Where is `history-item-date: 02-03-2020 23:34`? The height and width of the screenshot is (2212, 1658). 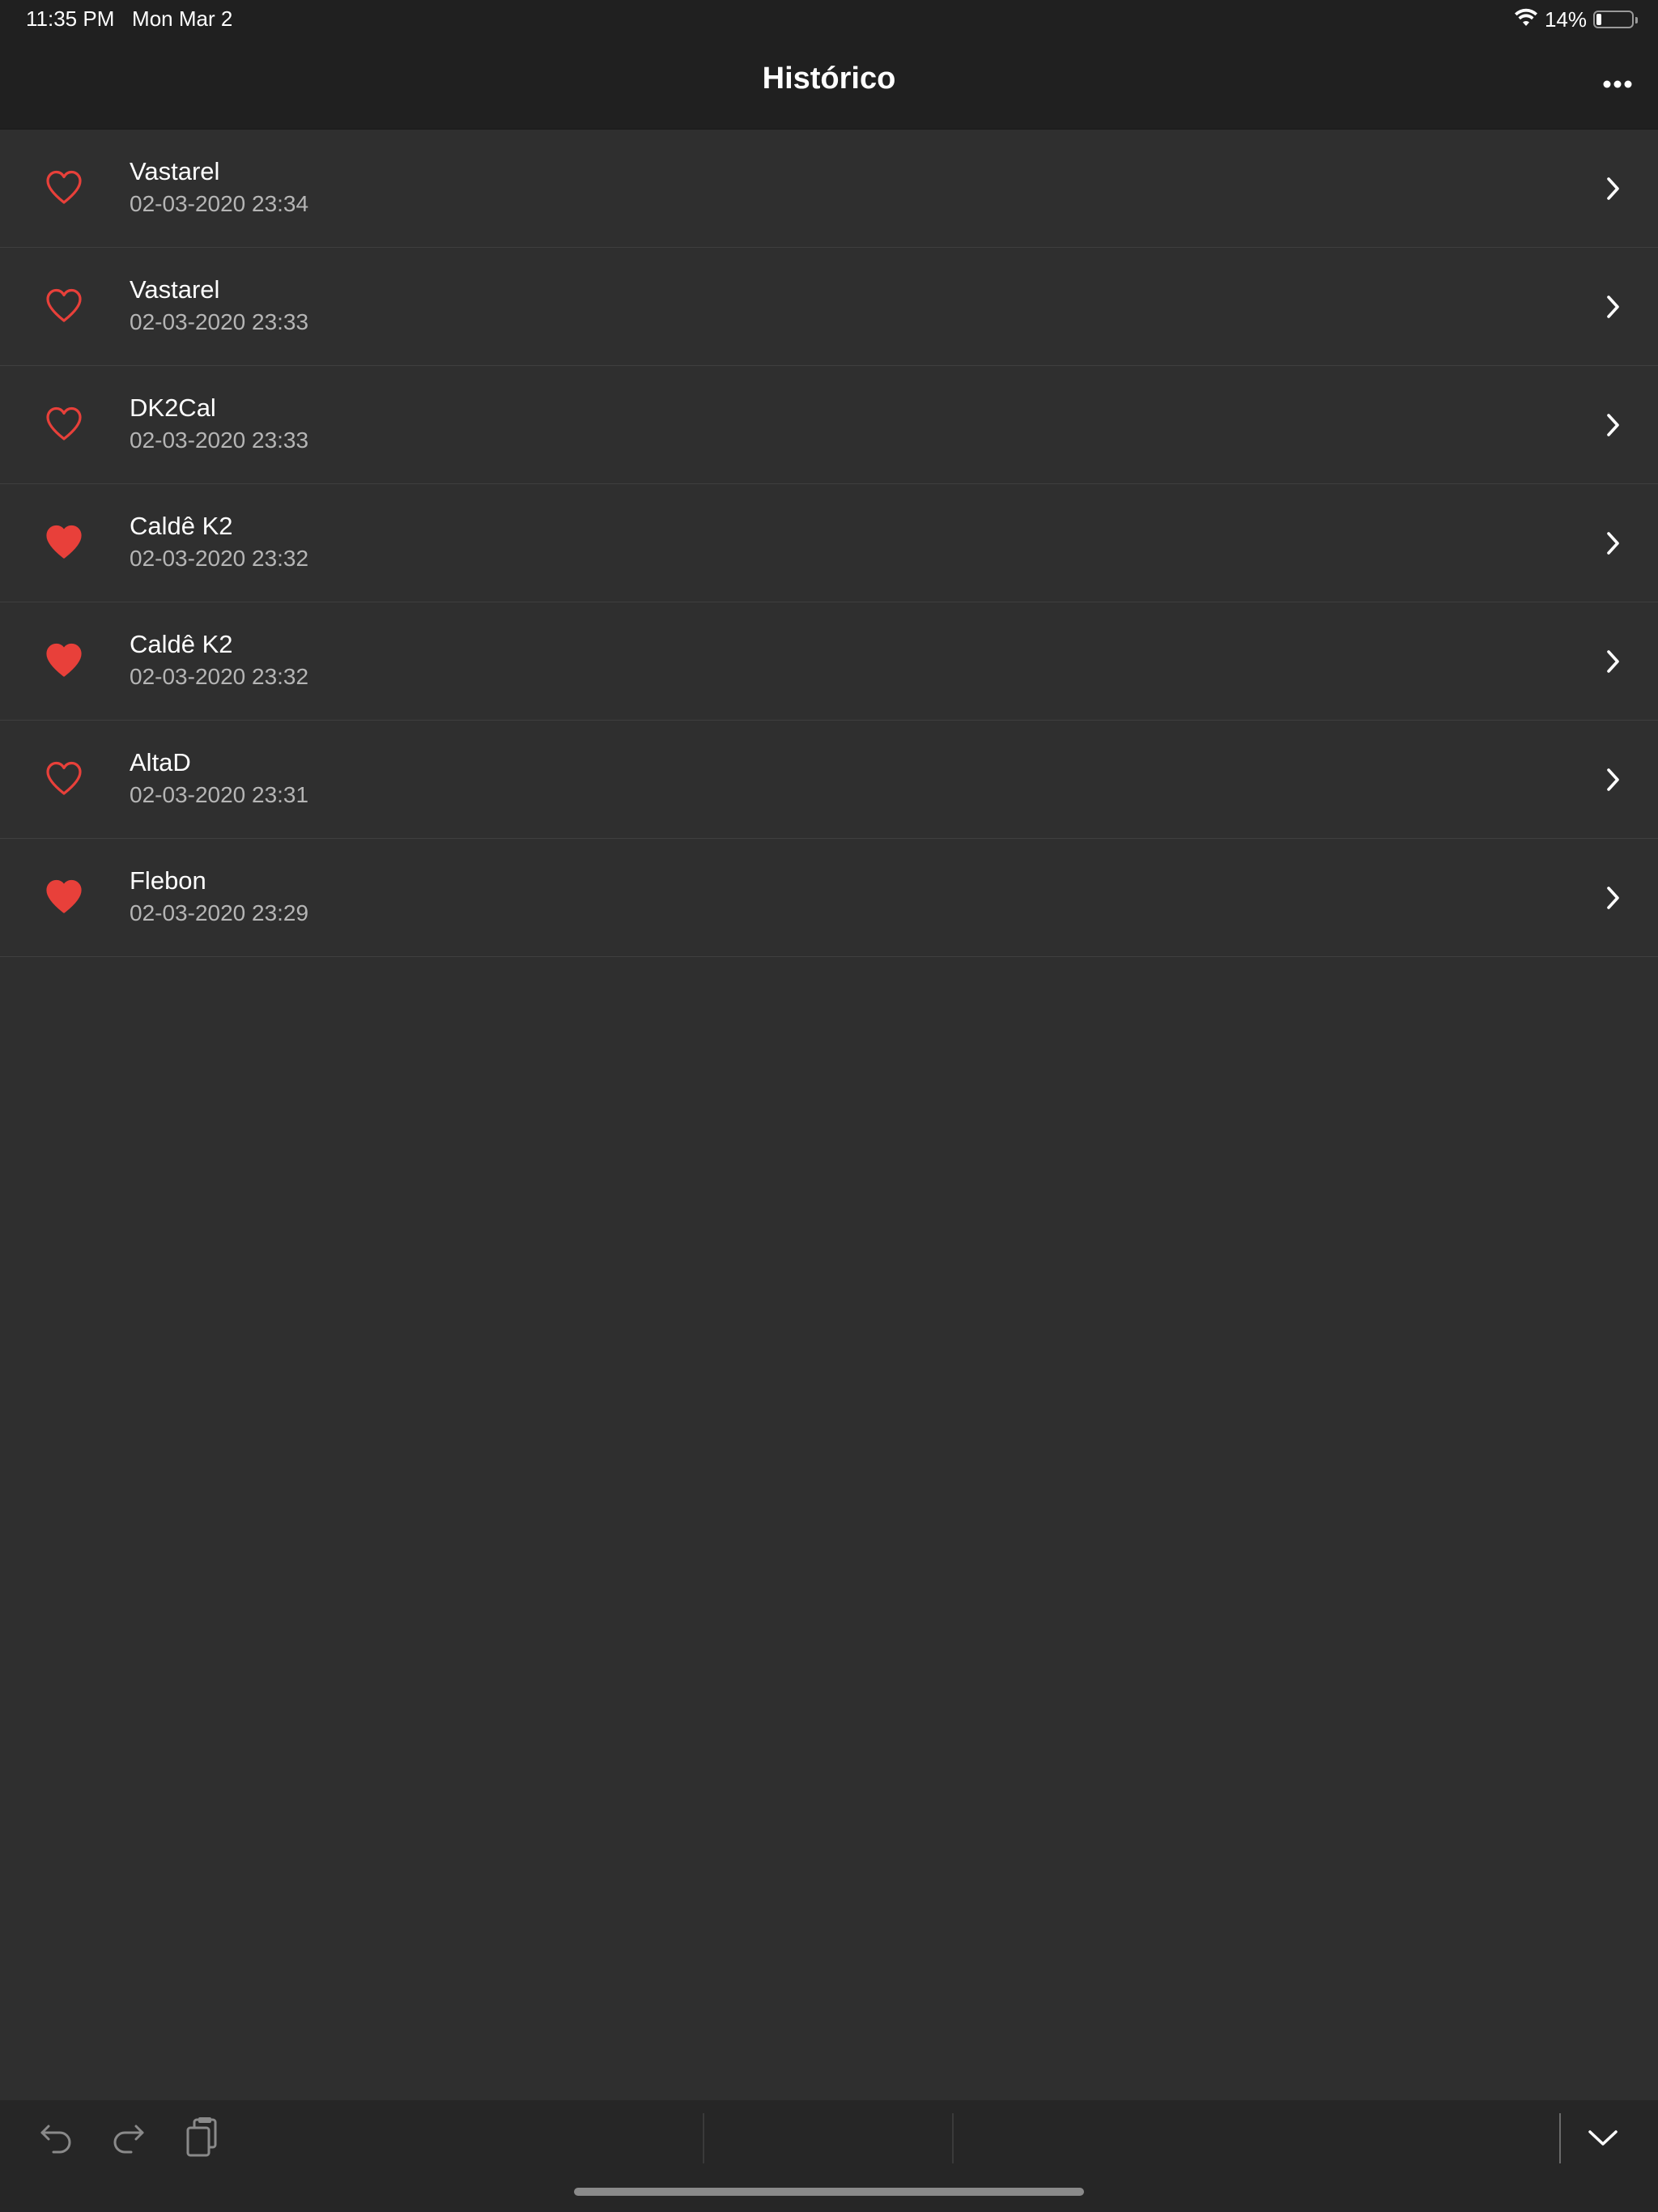 history-item-date: 02-03-2020 23:34 is located at coordinates (219, 204).